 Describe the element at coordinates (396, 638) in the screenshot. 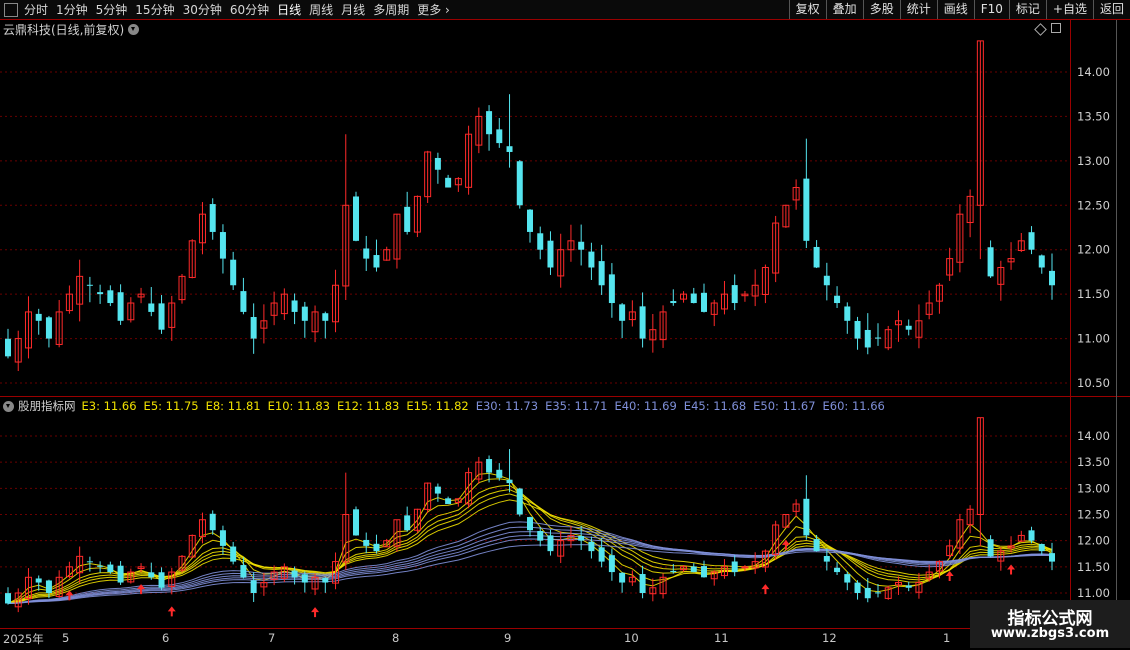

I see `x-tick-4: 8` at that location.